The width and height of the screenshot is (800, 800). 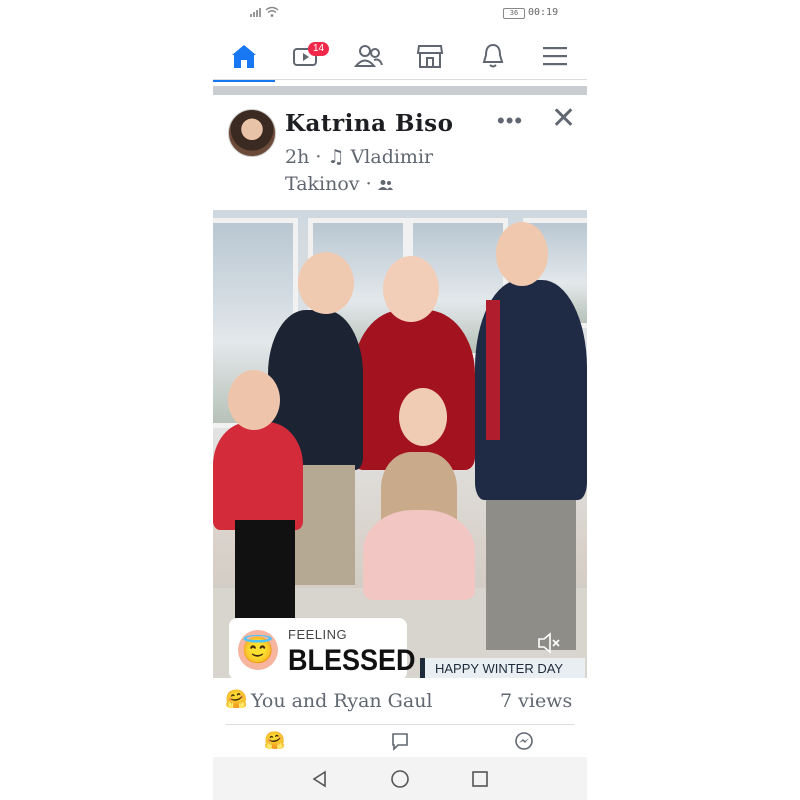 What do you see at coordinates (419, 555) in the screenshot?
I see `girl-tutu` at bounding box center [419, 555].